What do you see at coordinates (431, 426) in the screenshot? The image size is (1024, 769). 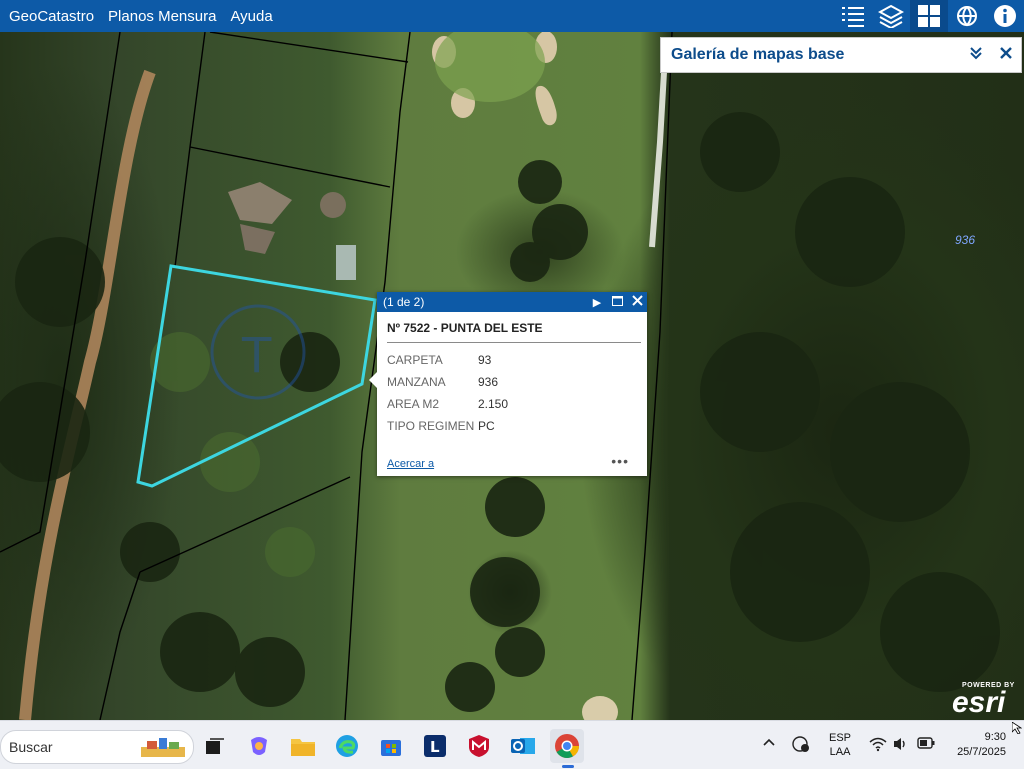 I see `attribute-key: TIPO REGIMEN` at bounding box center [431, 426].